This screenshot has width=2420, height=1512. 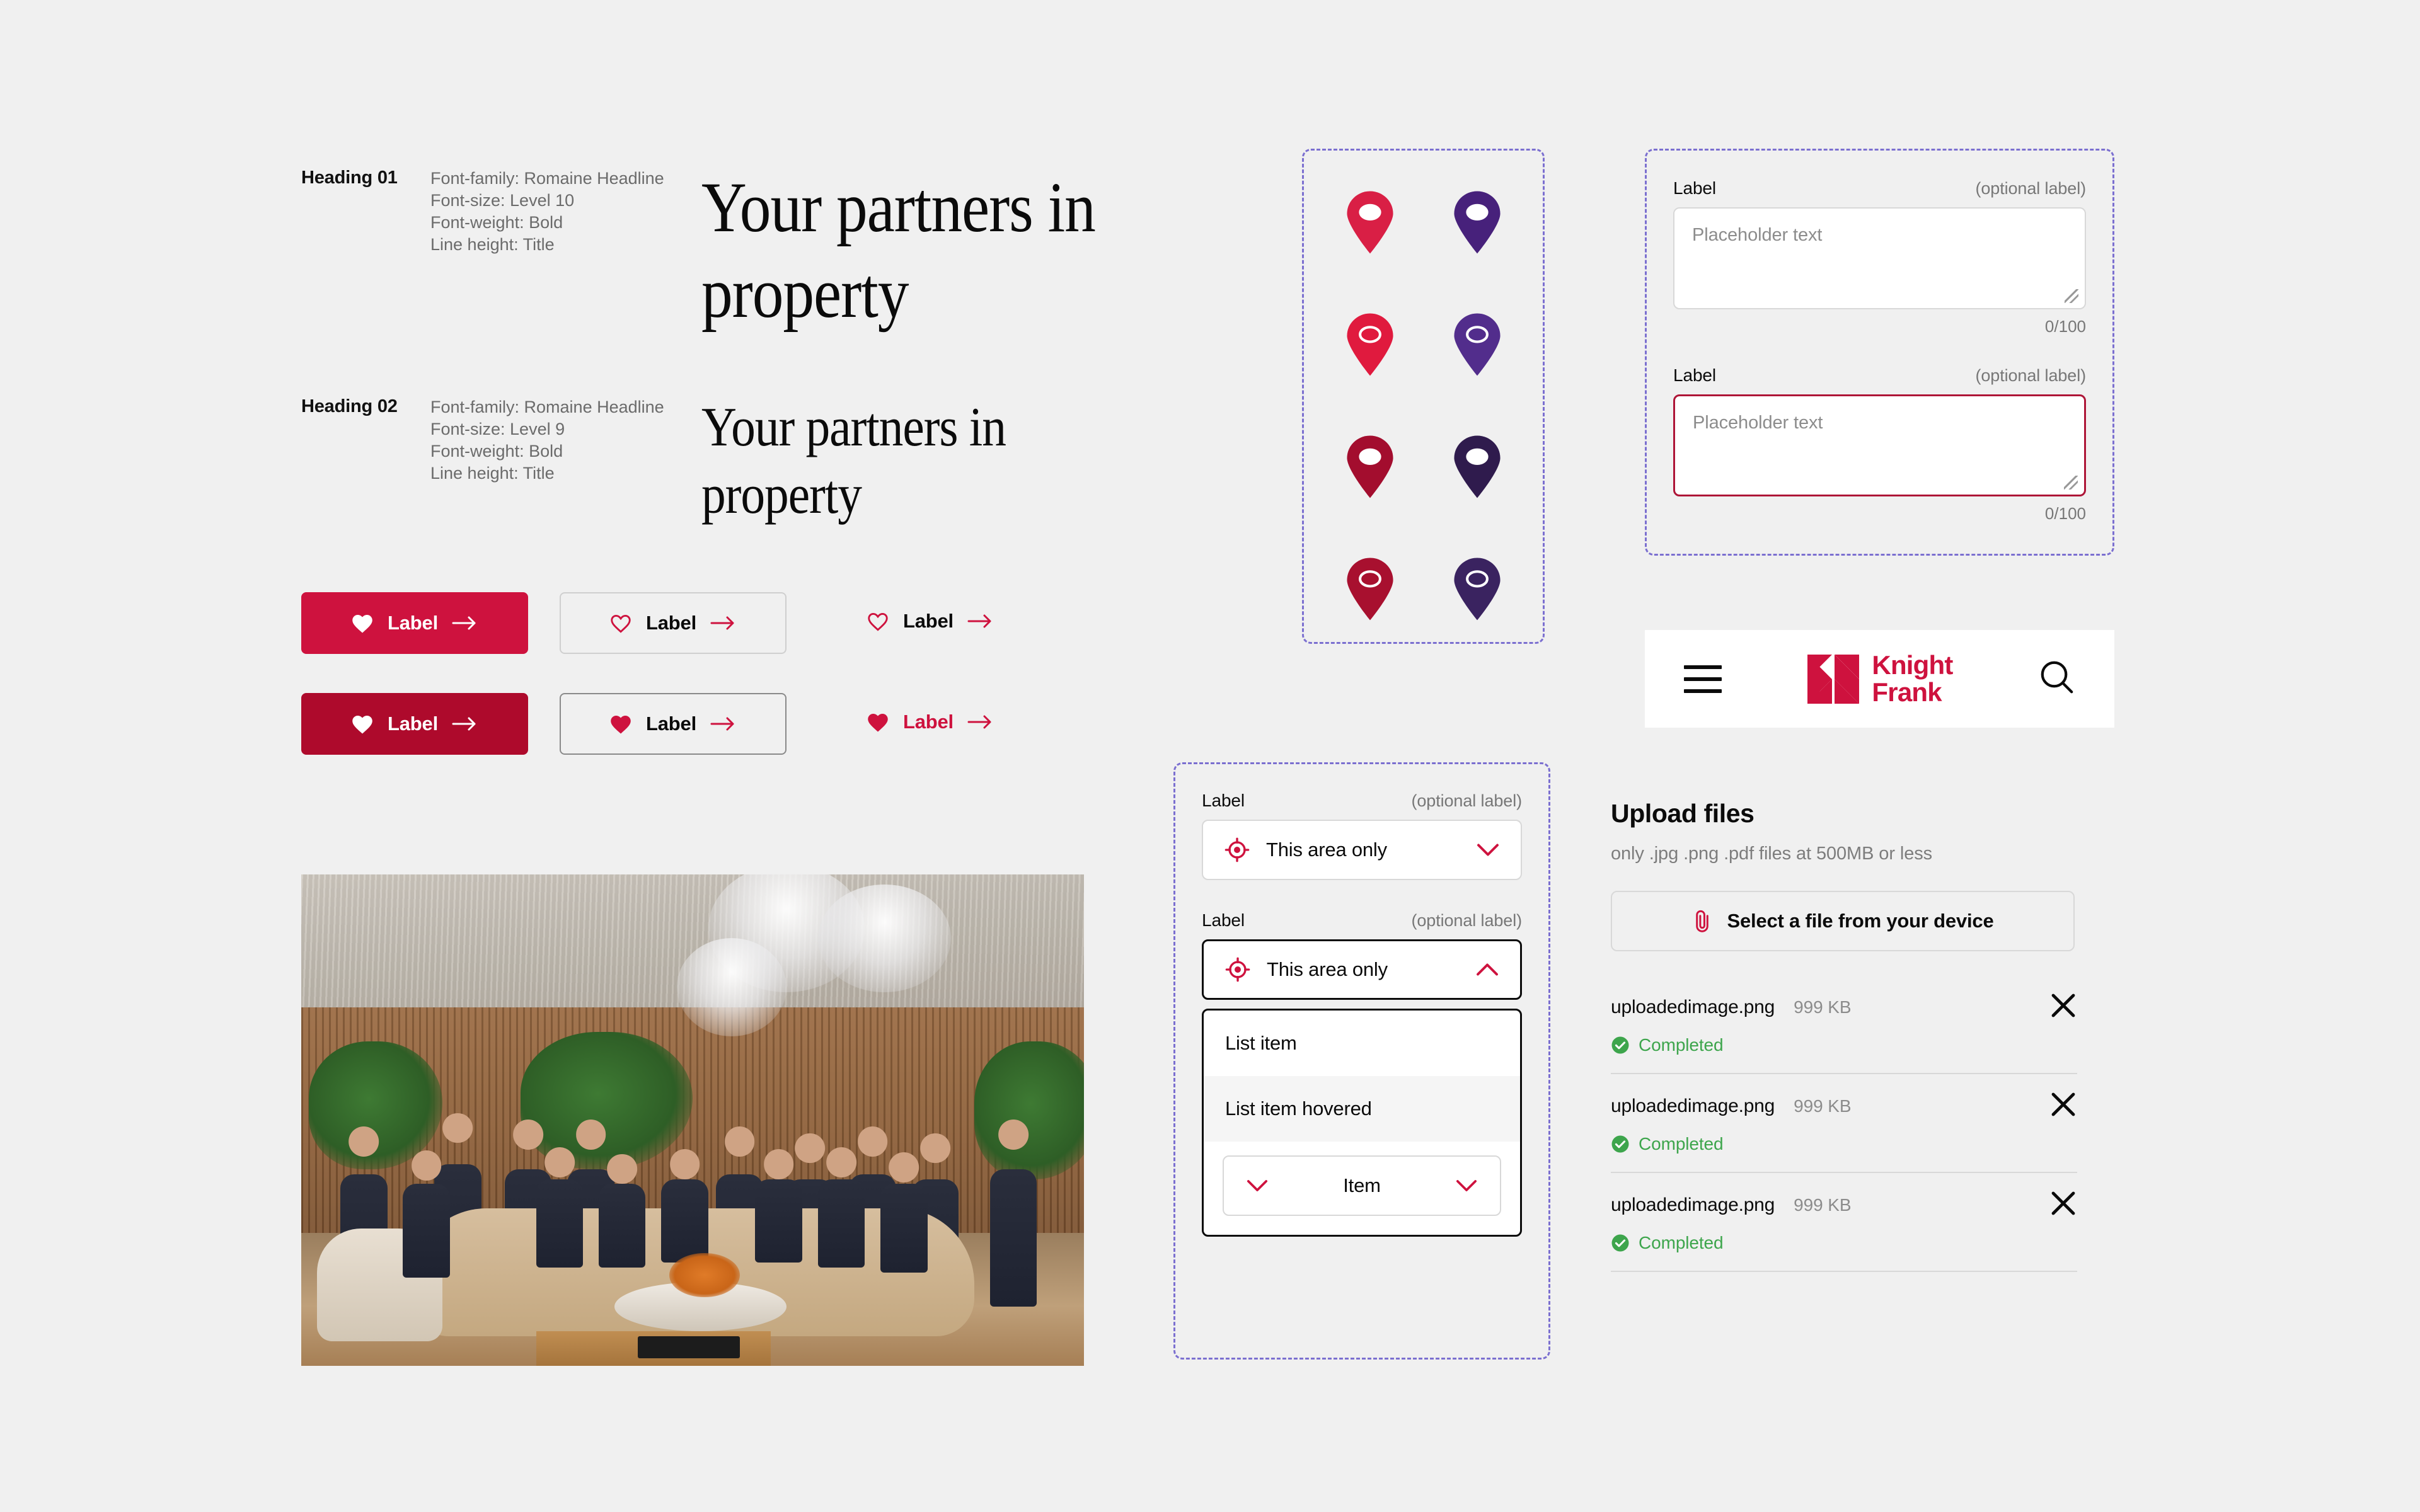 I want to click on button-primary-default: Label, so click(x=414, y=623).